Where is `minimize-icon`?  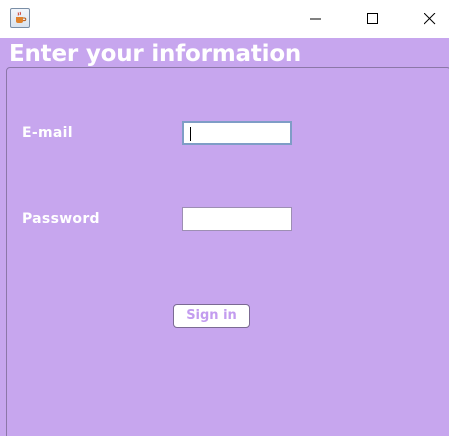
minimize-icon is located at coordinates (315, 19).